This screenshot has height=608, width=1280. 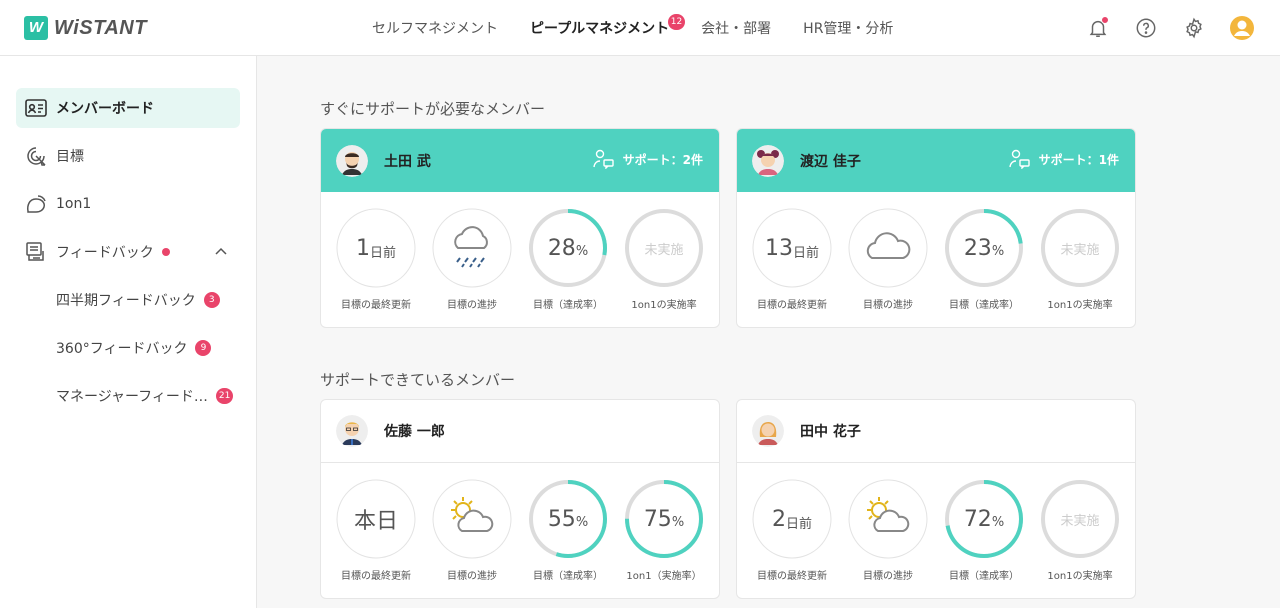 What do you see at coordinates (435, 28) in the screenshot?
I see `nav-self-management: セルフマネジメント` at bounding box center [435, 28].